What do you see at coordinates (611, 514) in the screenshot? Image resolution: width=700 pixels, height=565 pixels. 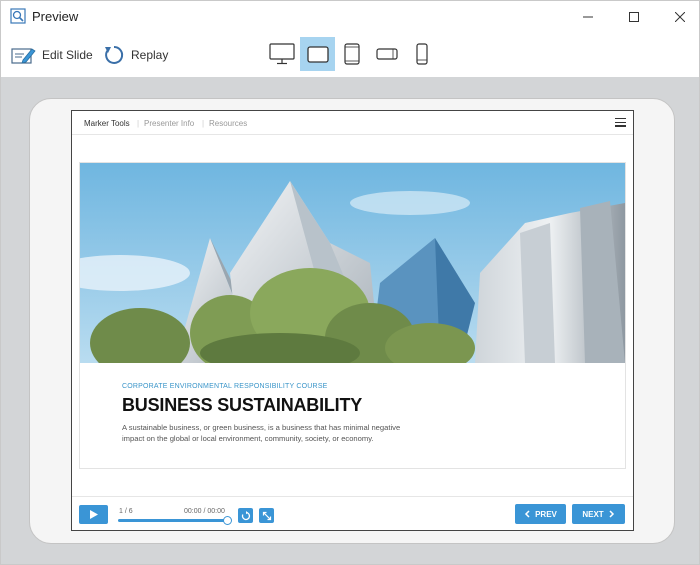 I see `chevron-right-icon` at bounding box center [611, 514].